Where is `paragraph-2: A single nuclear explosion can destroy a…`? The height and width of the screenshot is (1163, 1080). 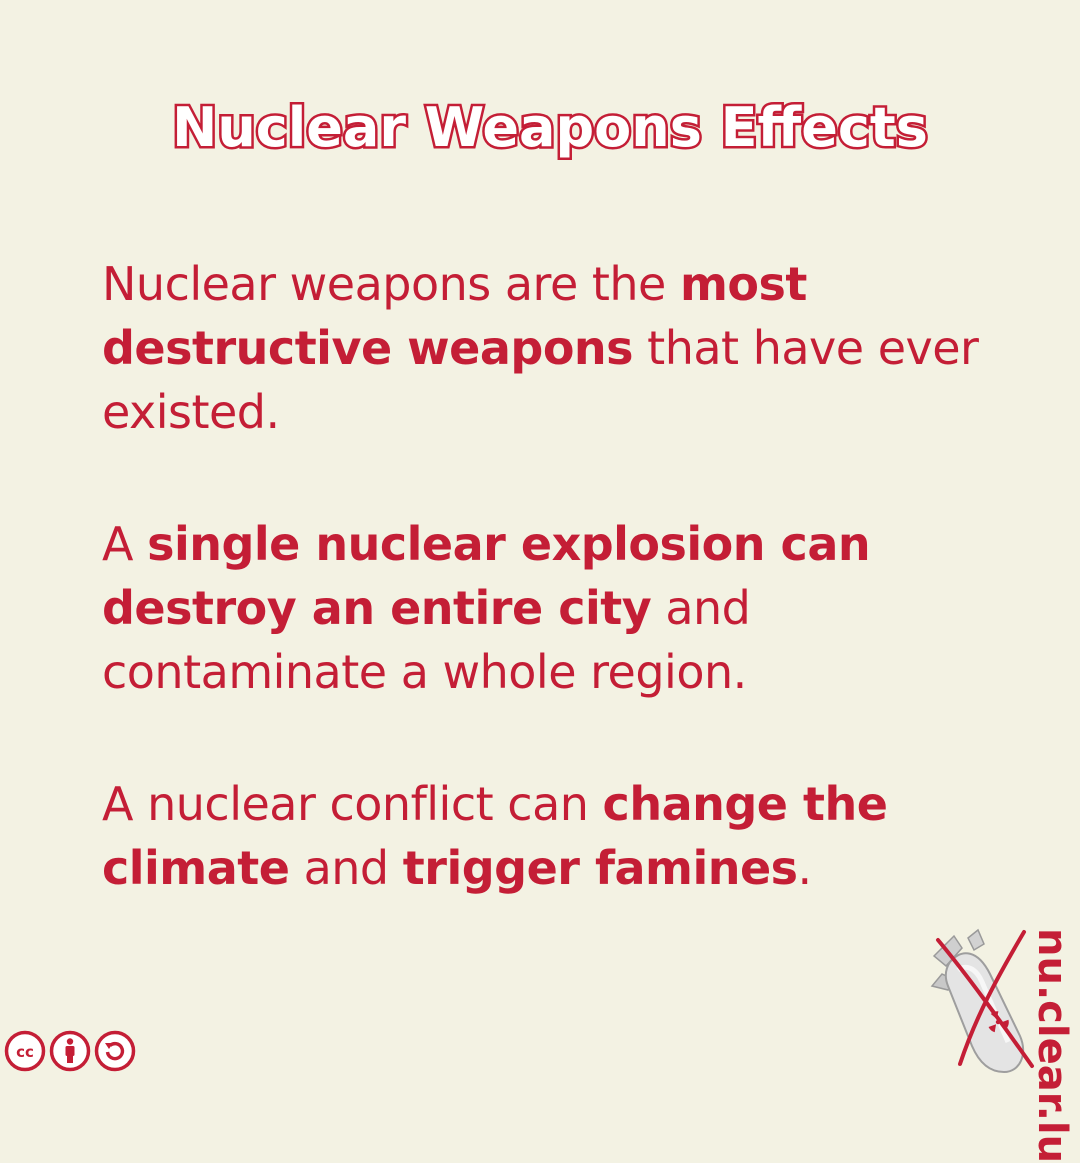 paragraph-2: A single nuclear explosion can destroy a… is located at coordinates (572, 608).